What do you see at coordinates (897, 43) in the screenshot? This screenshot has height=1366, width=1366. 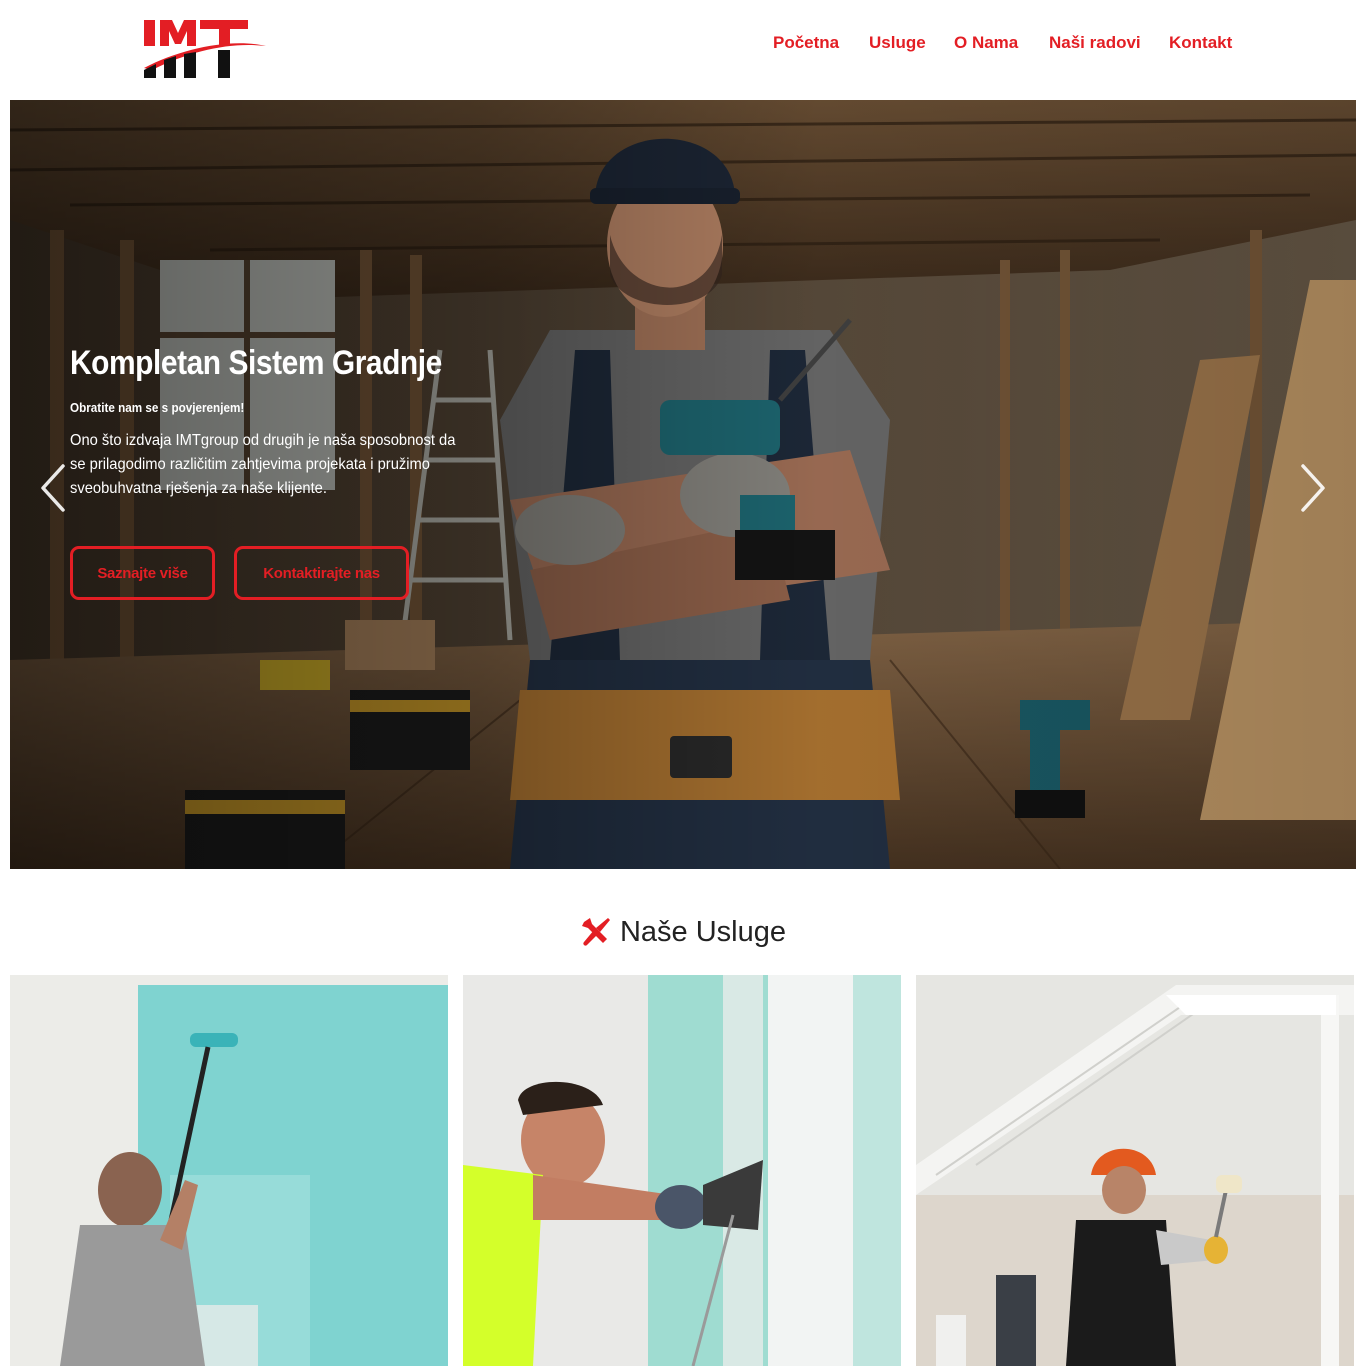 I see `nav-item-usluge: Usluge` at bounding box center [897, 43].